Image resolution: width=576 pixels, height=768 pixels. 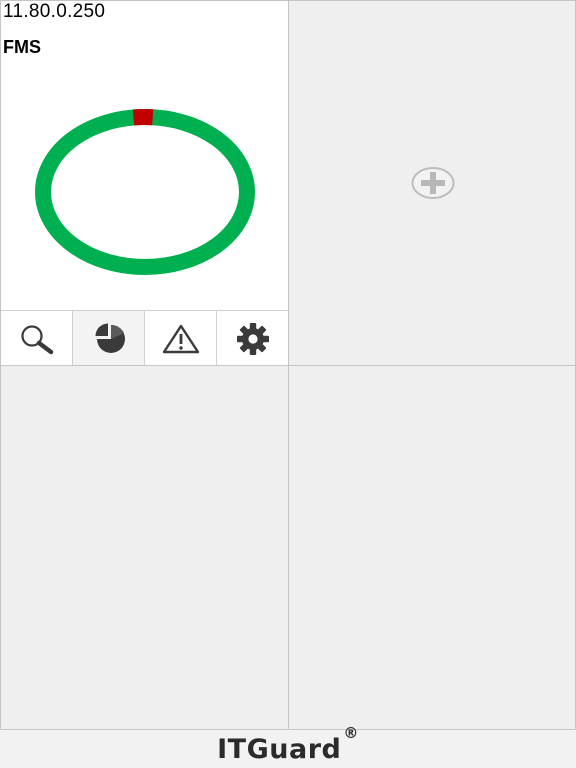 What do you see at coordinates (22, 47) in the screenshot?
I see `device-name: FMS` at bounding box center [22, 47].